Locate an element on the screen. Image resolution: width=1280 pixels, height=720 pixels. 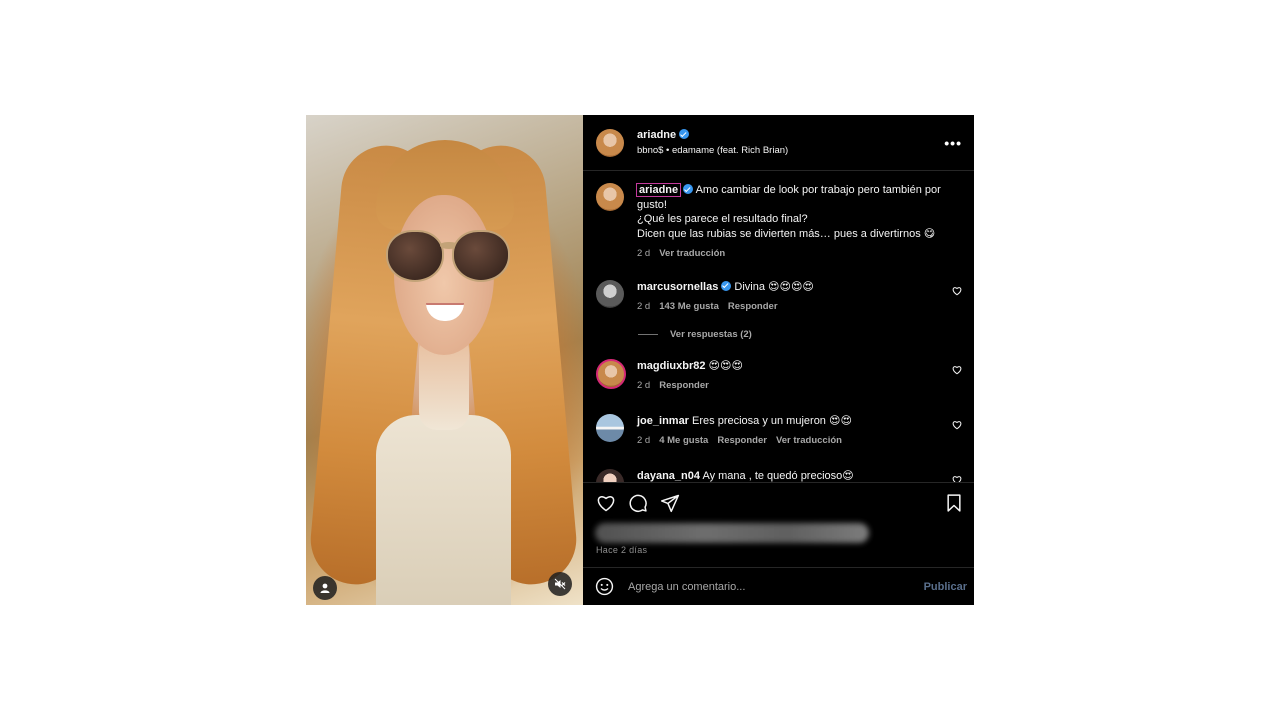
post-date: Hace 2 días is located at coordinates (622, 550).